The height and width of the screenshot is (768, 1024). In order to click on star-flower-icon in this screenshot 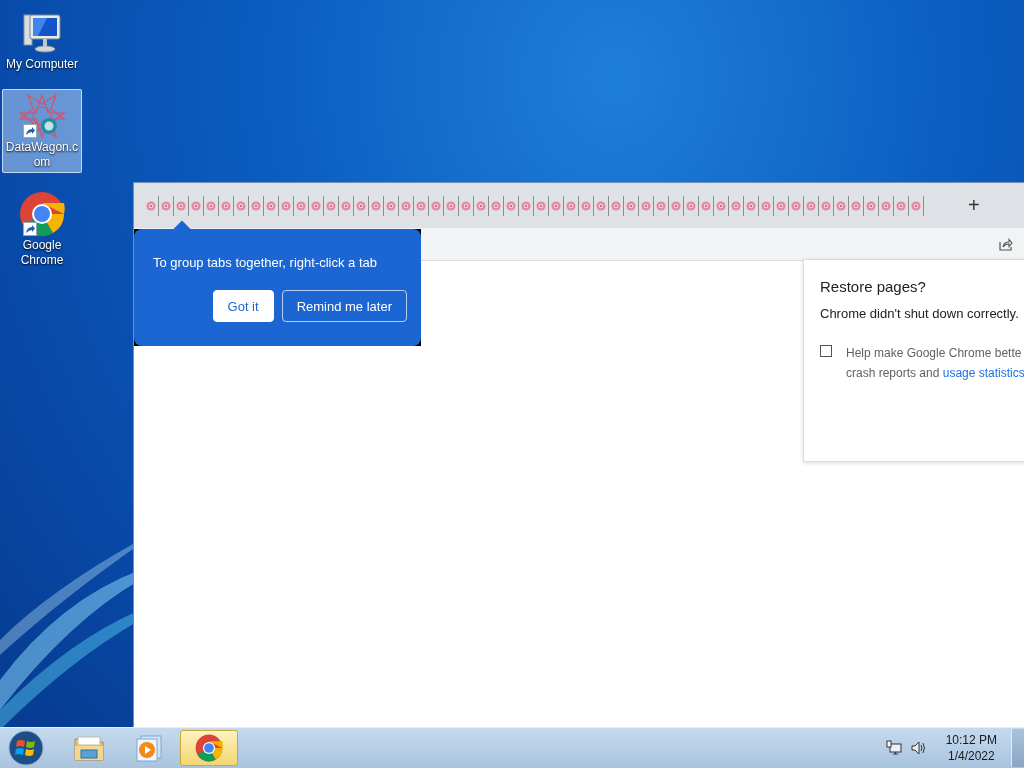, I will do `click(42, 116)`.